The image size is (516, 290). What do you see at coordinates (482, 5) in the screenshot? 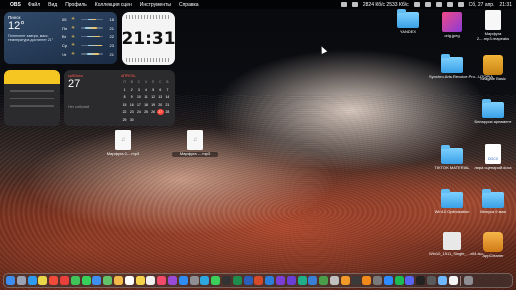
I see `menubar-date: Сб, 27 апр.` at bounding box center [482, 5].